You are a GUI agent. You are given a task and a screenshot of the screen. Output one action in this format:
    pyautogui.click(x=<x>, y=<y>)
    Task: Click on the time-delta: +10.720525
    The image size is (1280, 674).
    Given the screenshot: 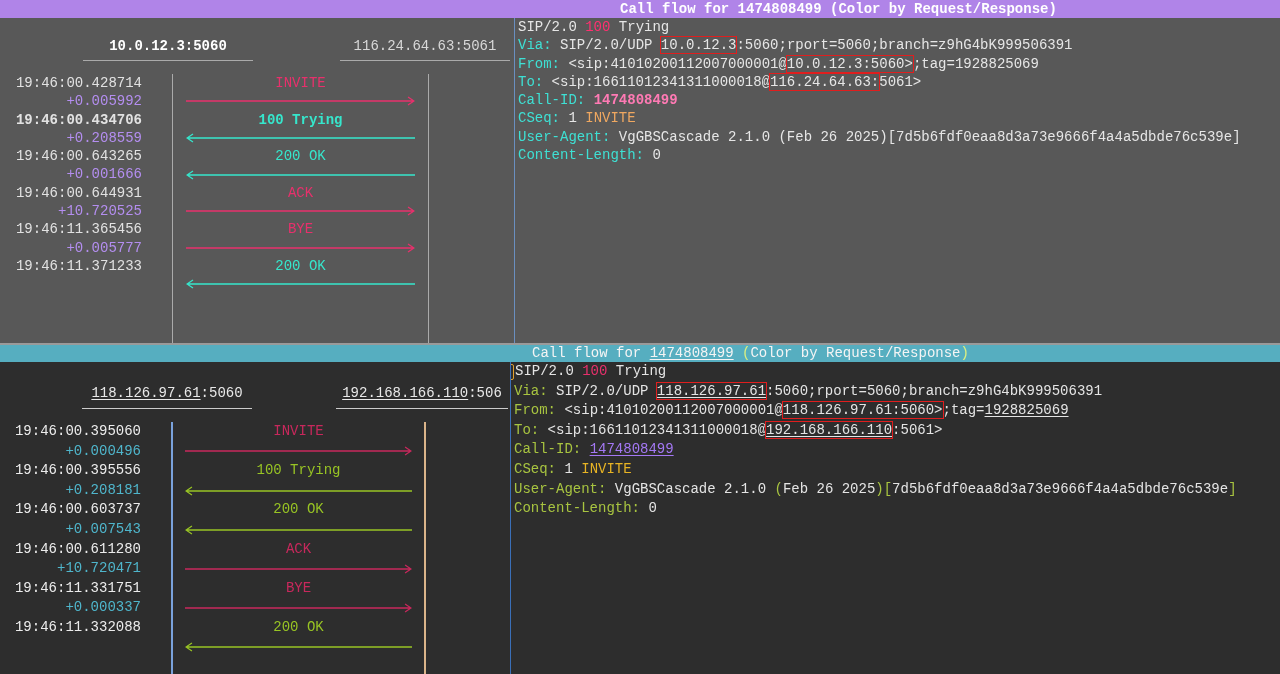 What is the action you would take?
    pyautogui.click(x=99, y=211)
    